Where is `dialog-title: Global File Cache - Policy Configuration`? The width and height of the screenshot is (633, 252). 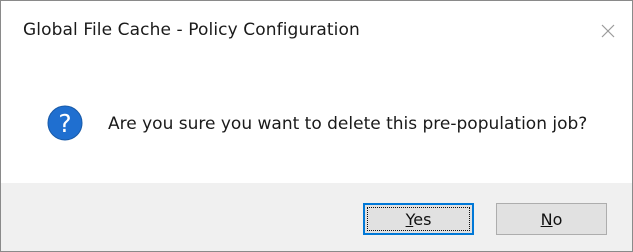 dialog-title: Global File Cache - Policy Configuration is located at coordinates (191, 30).